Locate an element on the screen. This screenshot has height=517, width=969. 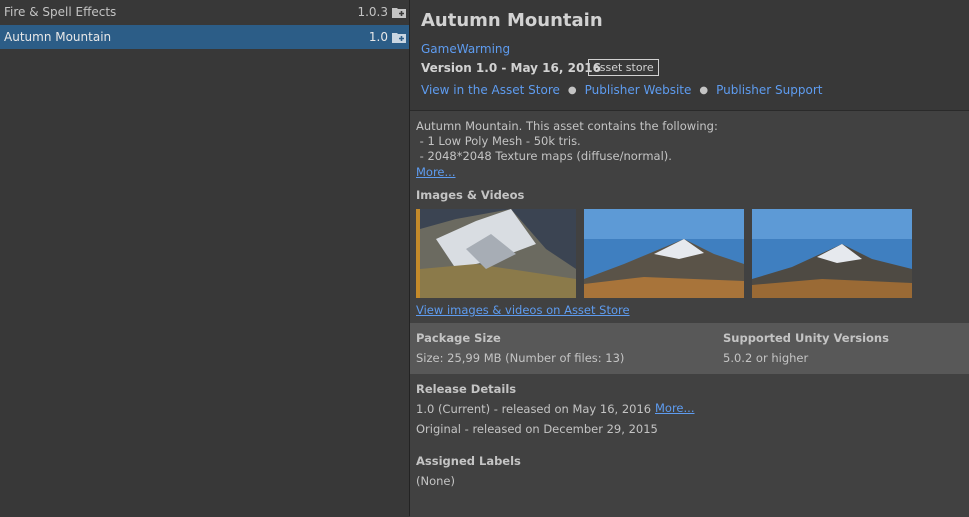
package-name: Autumn Mountain is located at coordinates (58, 37).